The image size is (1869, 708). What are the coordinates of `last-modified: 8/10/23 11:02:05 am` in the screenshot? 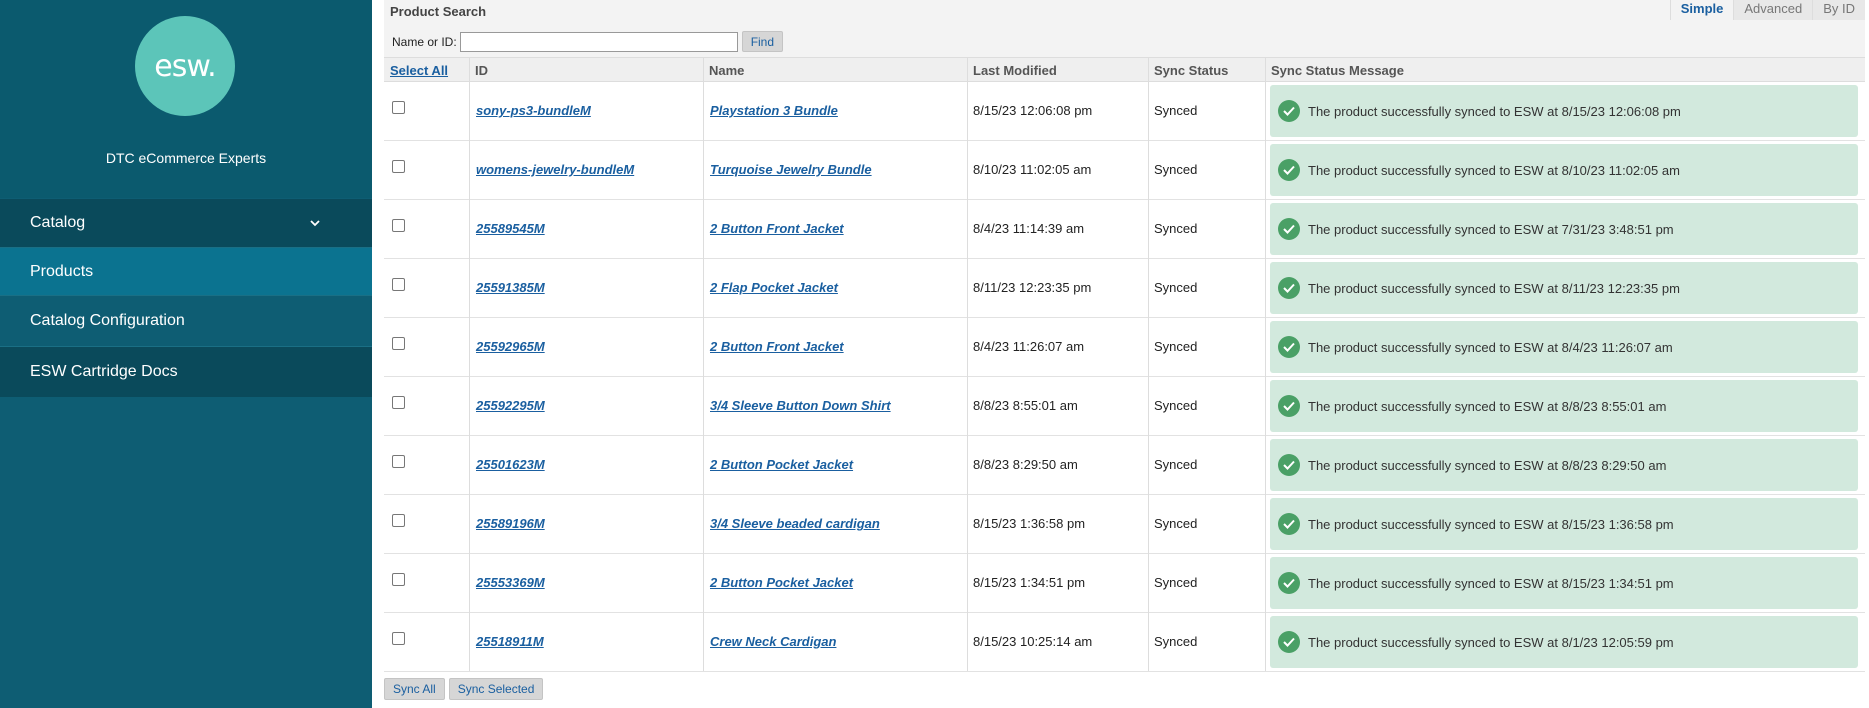 It's located at (1032, 169).